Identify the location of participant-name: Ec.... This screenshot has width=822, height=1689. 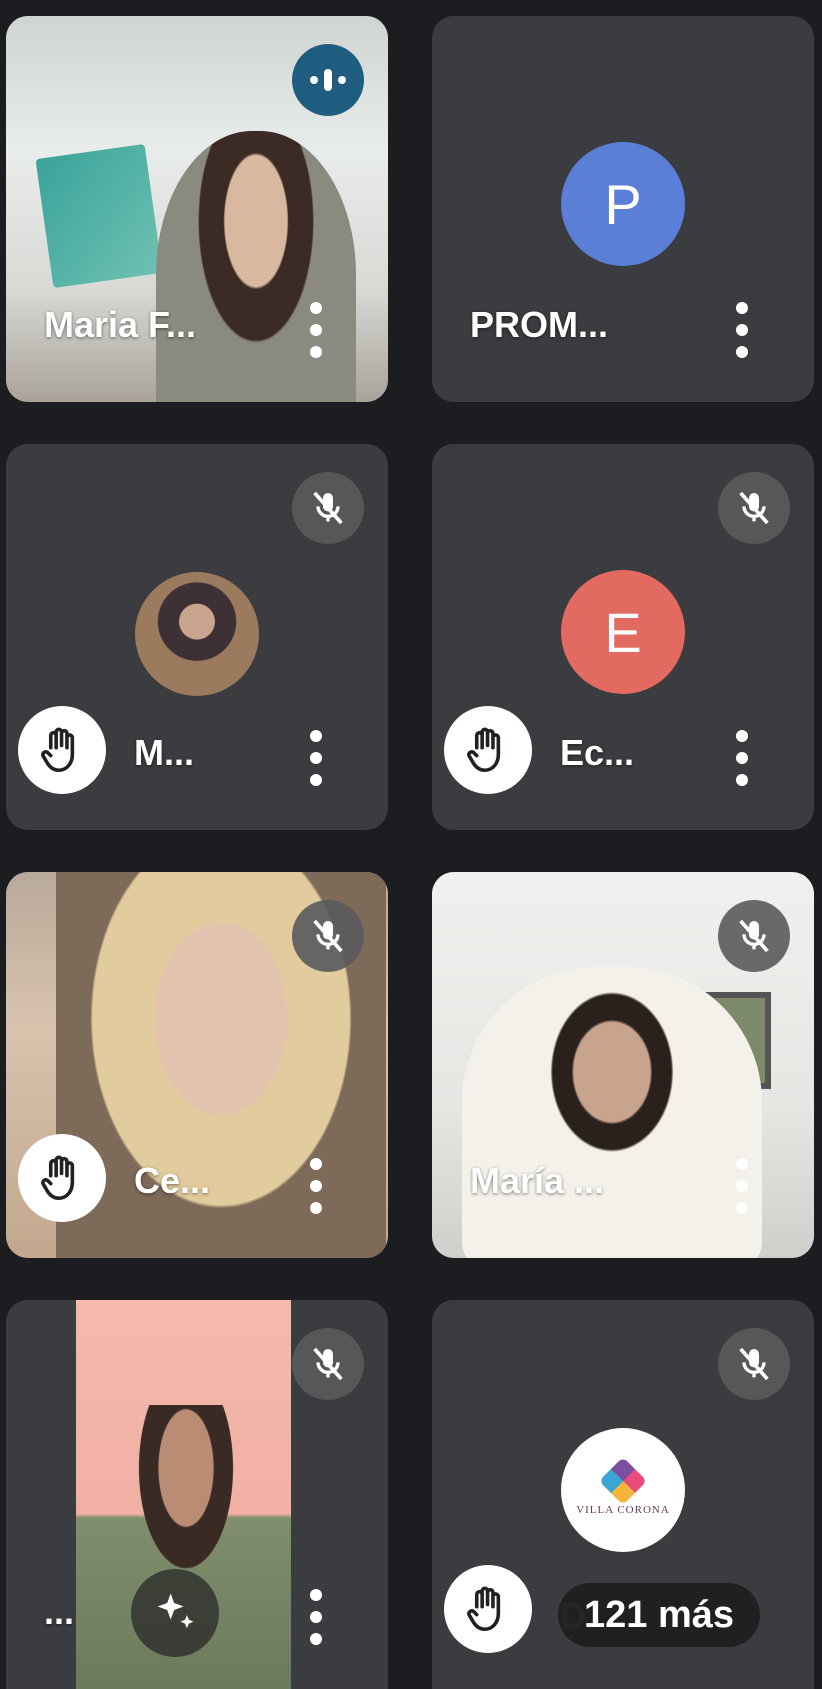
(597, 752).